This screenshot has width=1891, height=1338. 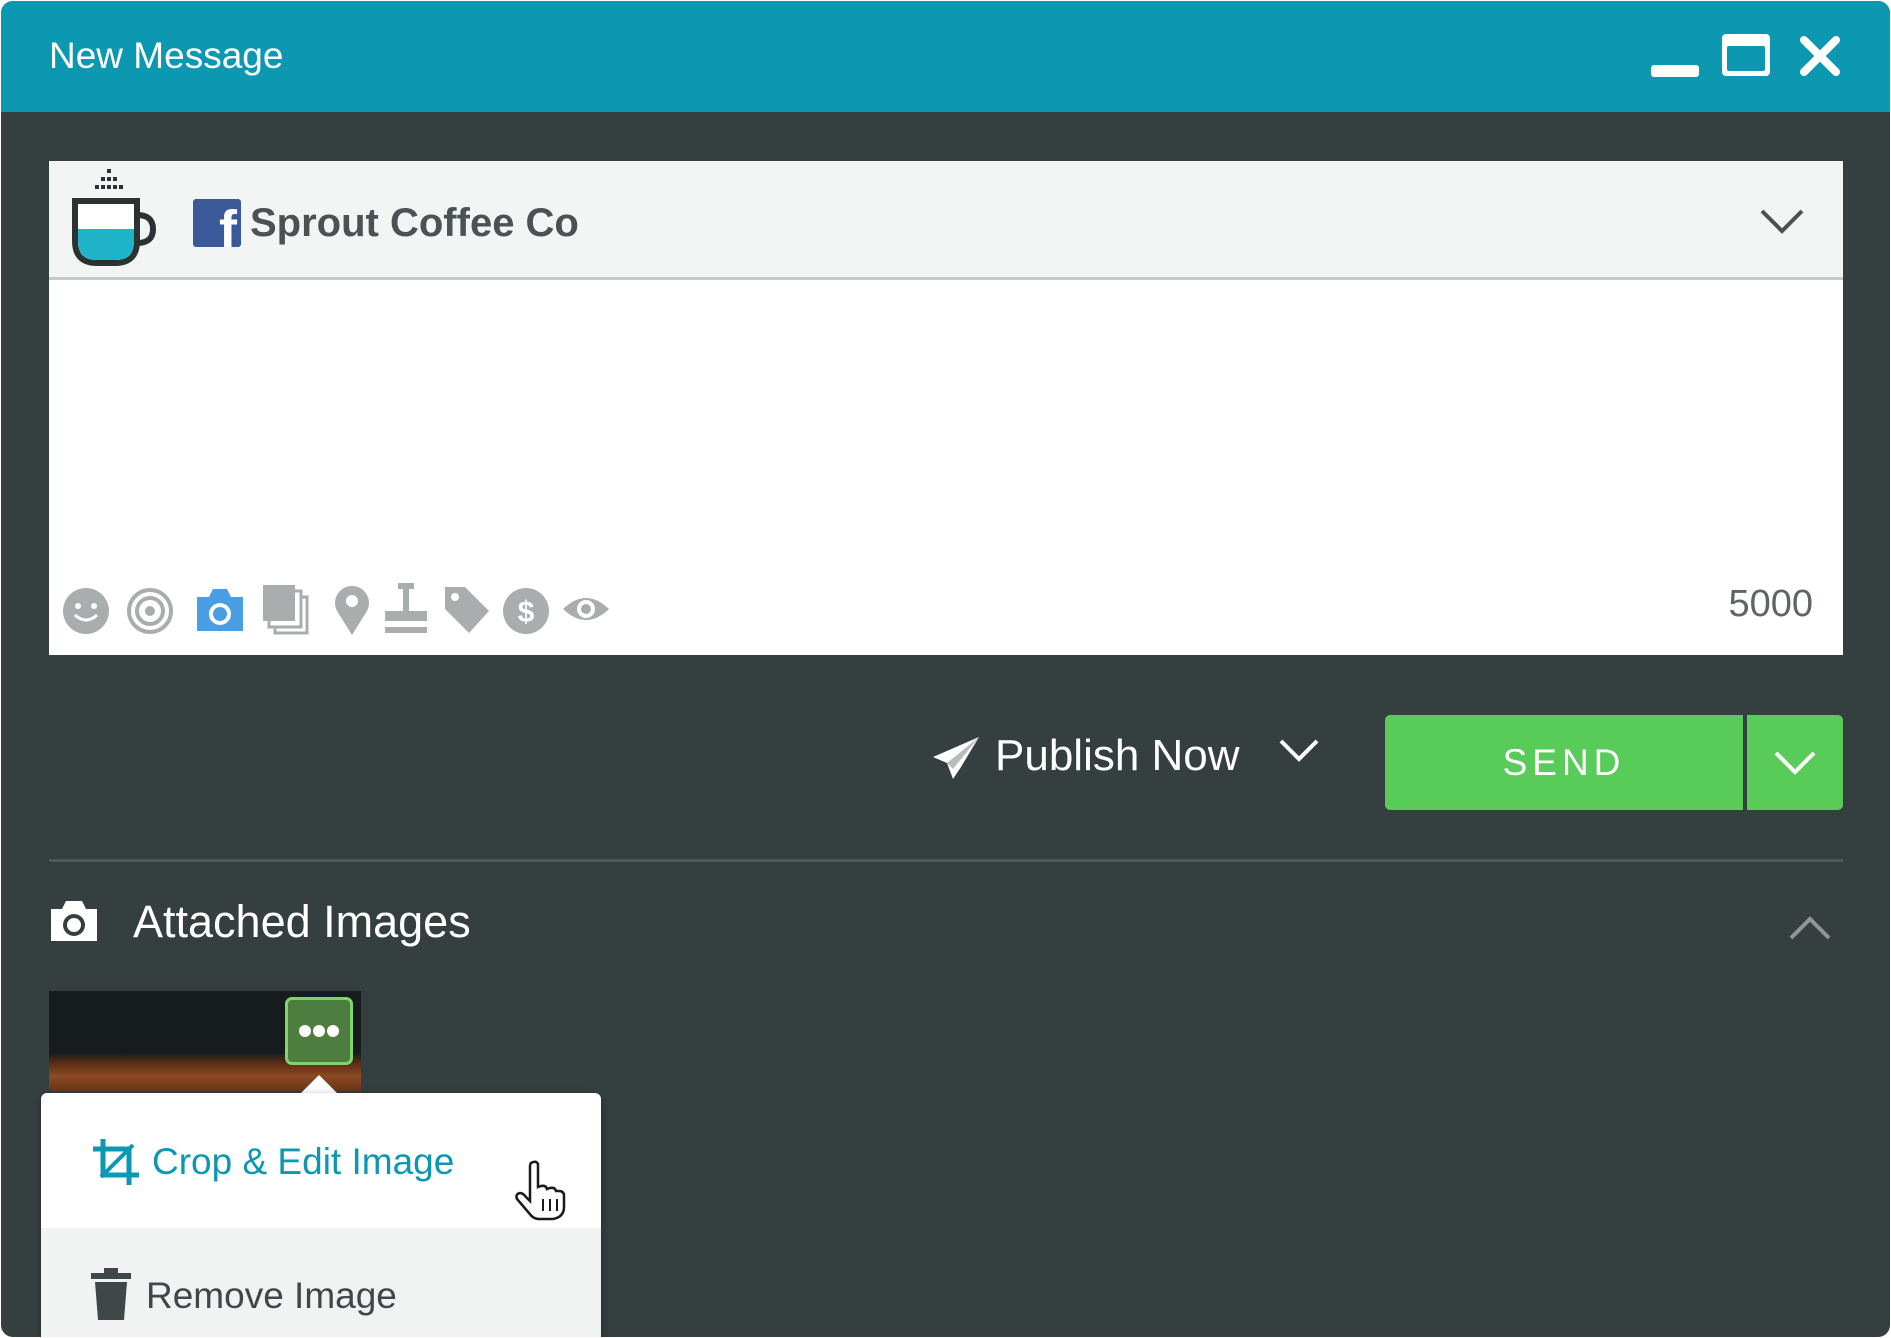 I want to click on character-count: 5000, so click(x=1770, y=604).